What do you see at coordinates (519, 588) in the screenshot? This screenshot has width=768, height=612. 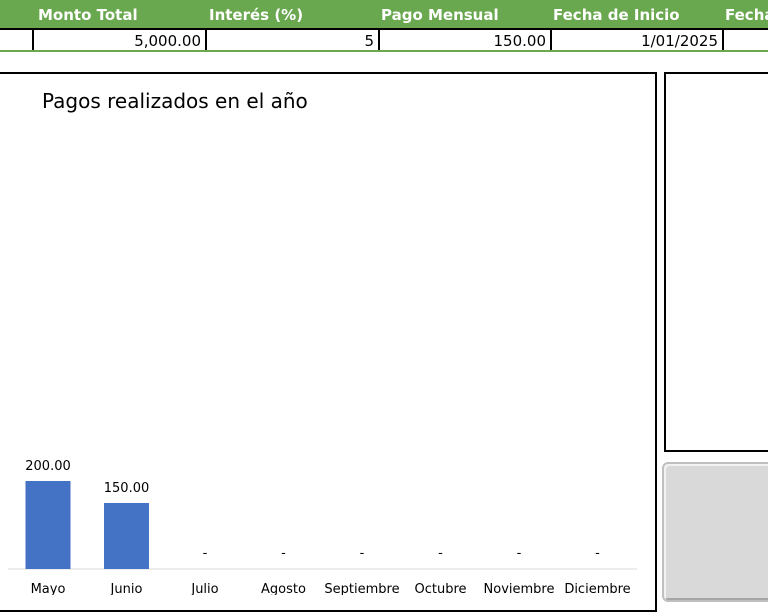 I see `tick-label-noviembre: Noviembre` at bounding box center [519, 588].